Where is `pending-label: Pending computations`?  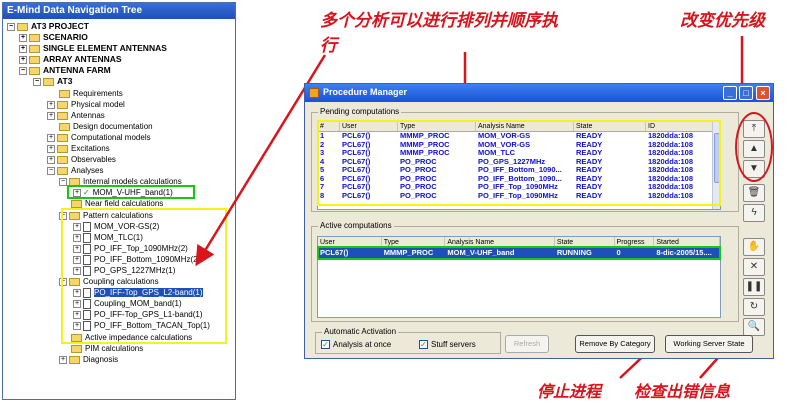 pending-label: Pending computations is located at coordinates (360, 111).